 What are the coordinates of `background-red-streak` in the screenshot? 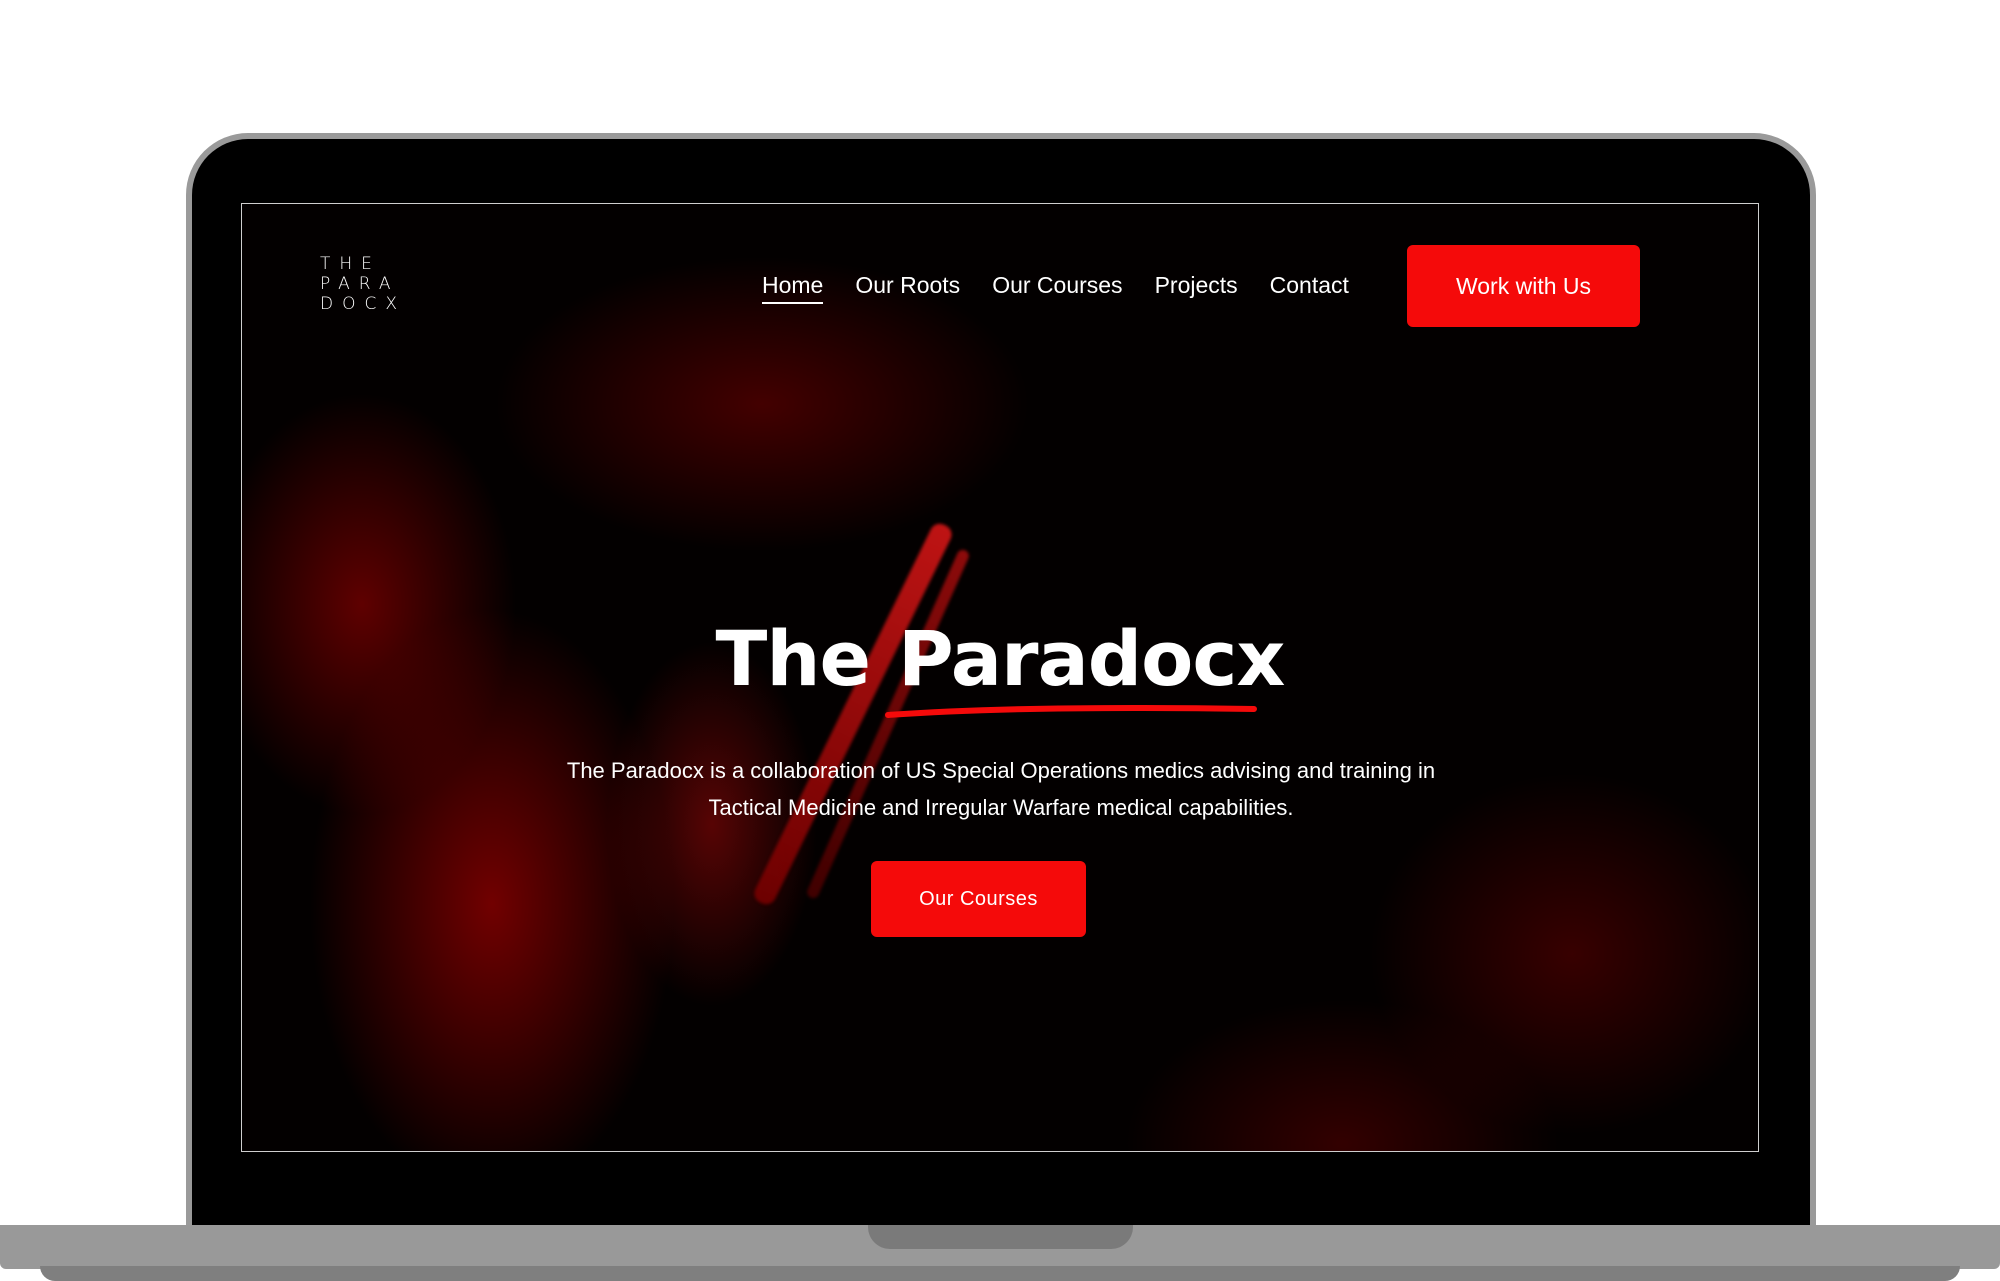 It's located at (888, 724).